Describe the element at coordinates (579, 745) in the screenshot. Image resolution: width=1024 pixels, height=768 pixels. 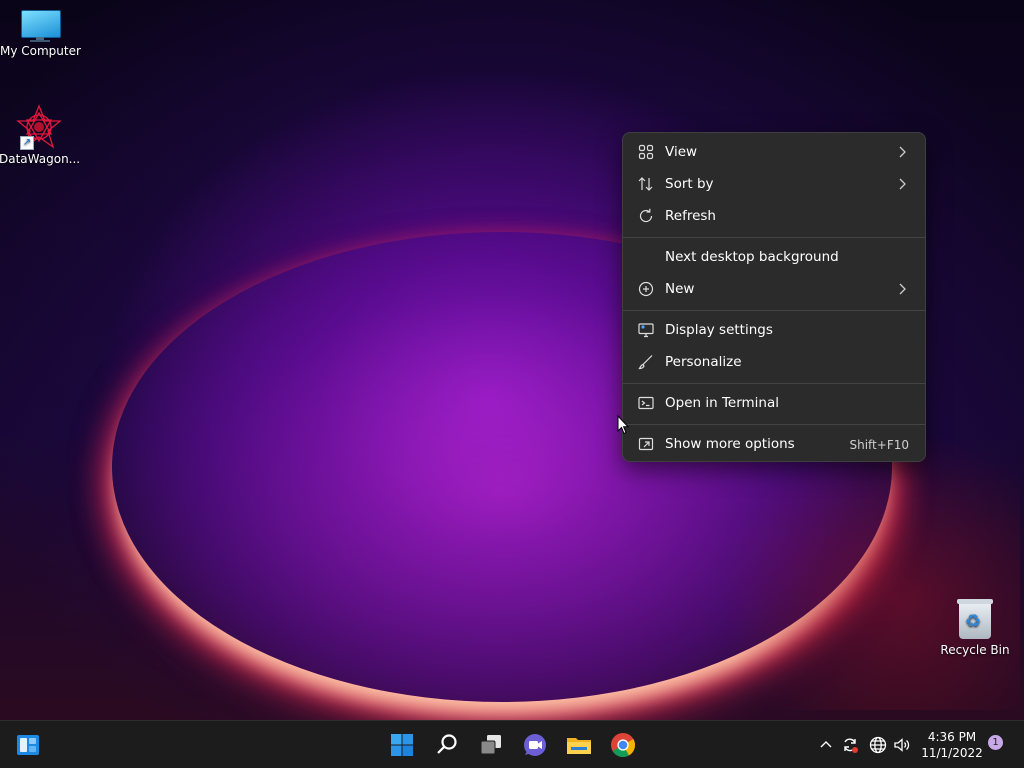
I see `file-explorer-icon` at that location.